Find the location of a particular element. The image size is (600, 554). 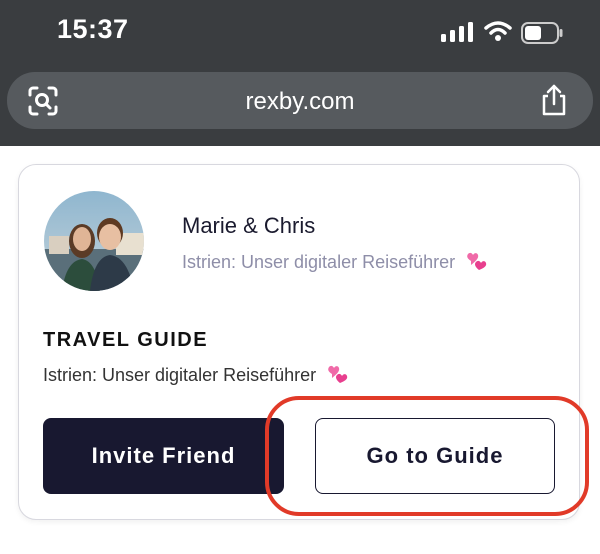

url-text: rexby.com is located at coordinates (300, 102).